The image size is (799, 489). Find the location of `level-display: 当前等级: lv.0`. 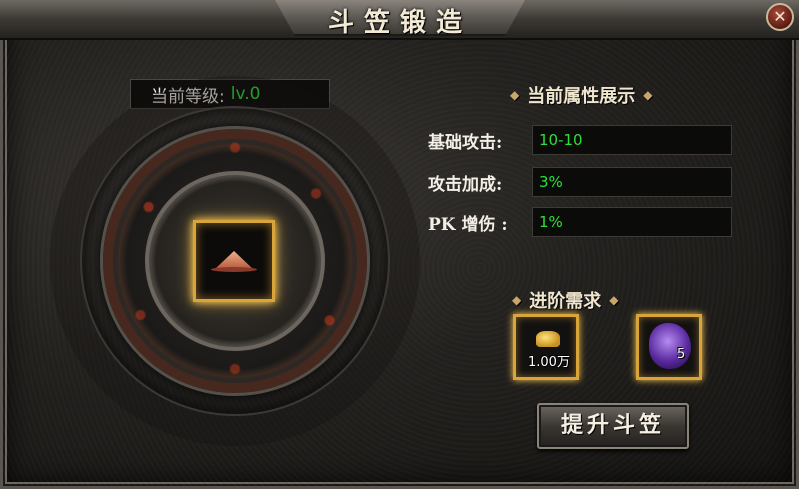

level-display: 当前等级: lv.0 is located at coordinates (230, 94).